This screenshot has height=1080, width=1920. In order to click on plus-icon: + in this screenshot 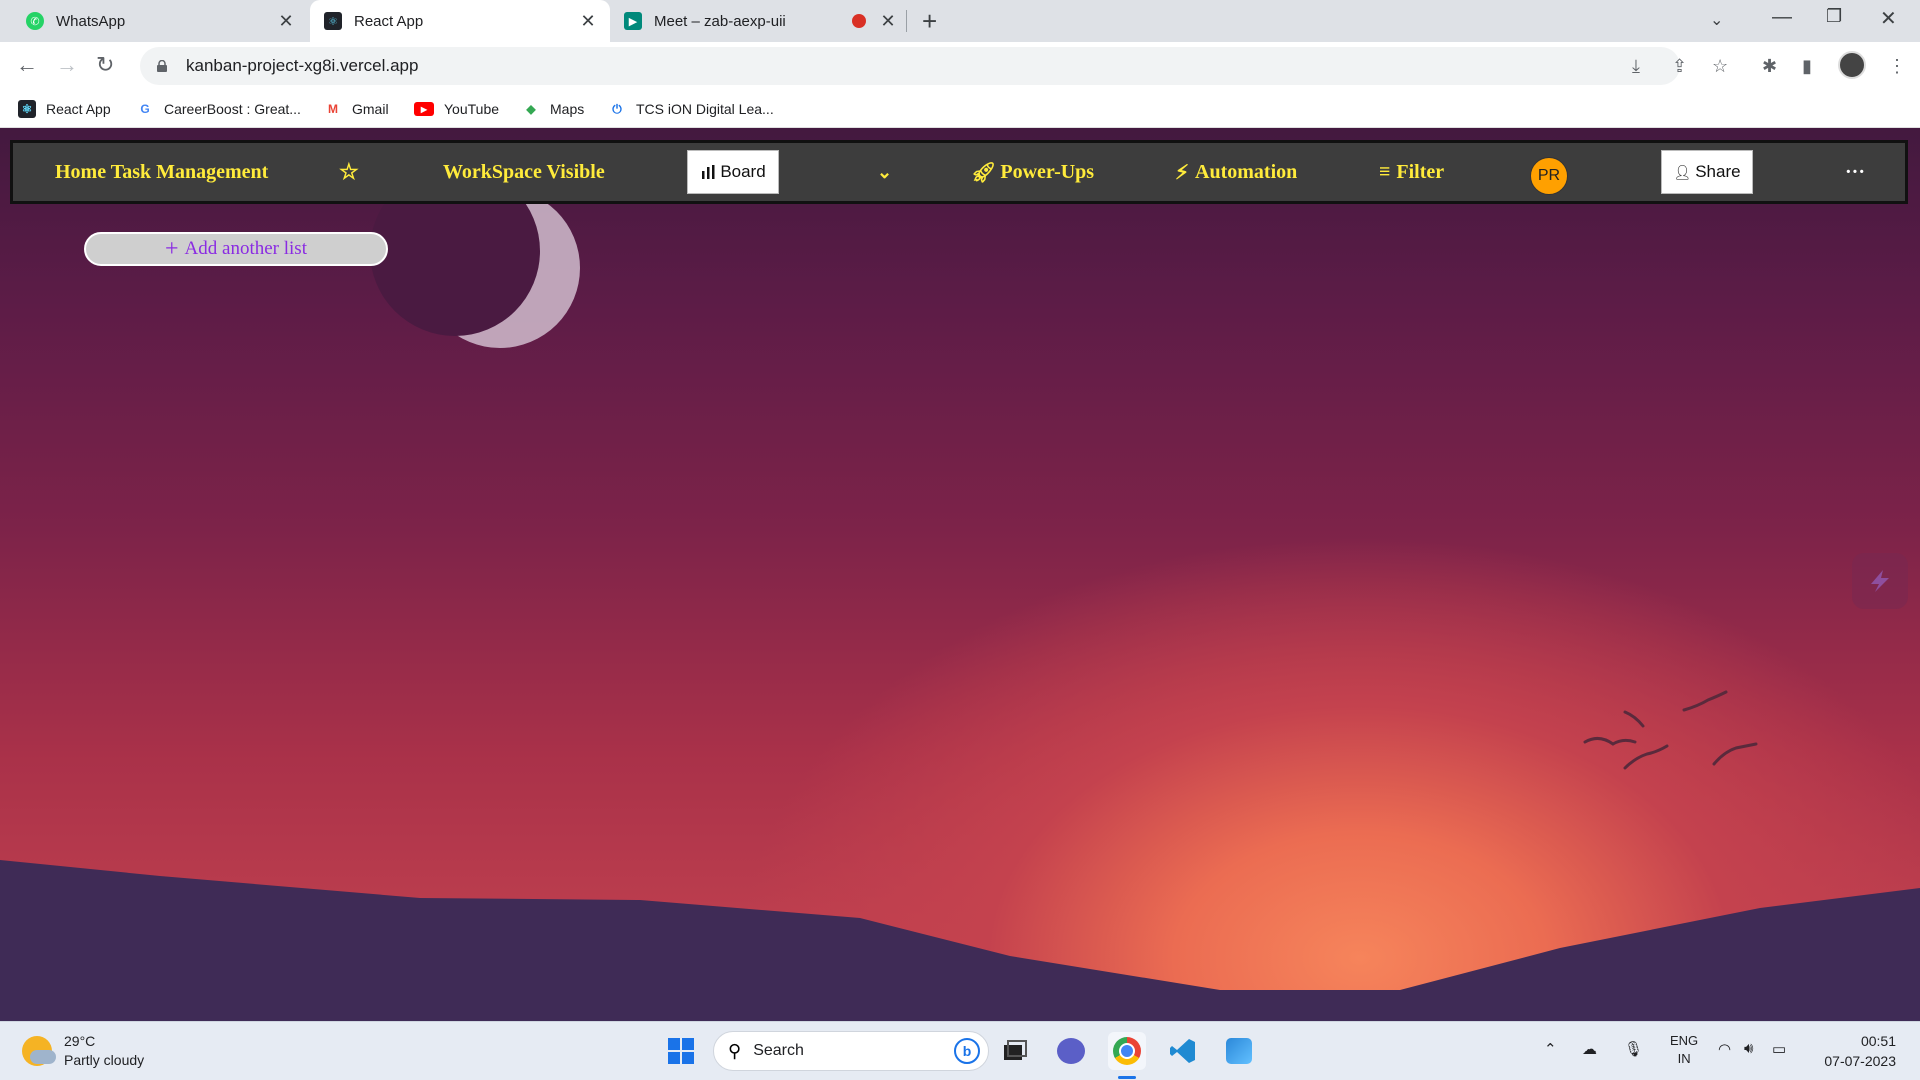, I will do `click(172, 249)`.